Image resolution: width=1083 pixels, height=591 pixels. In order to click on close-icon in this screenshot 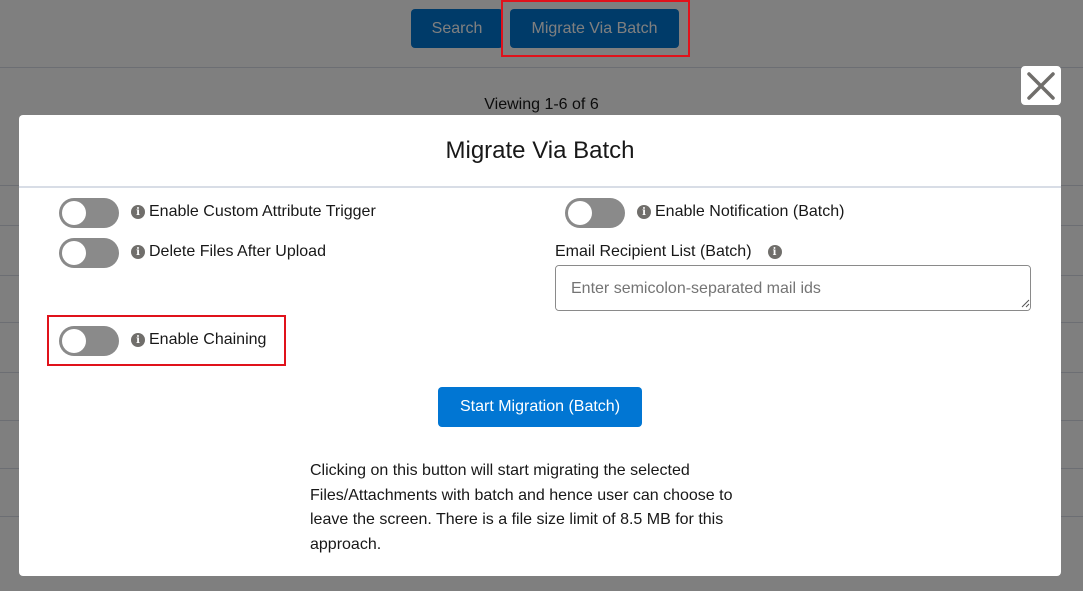, I will do `click(1041, 85)`.